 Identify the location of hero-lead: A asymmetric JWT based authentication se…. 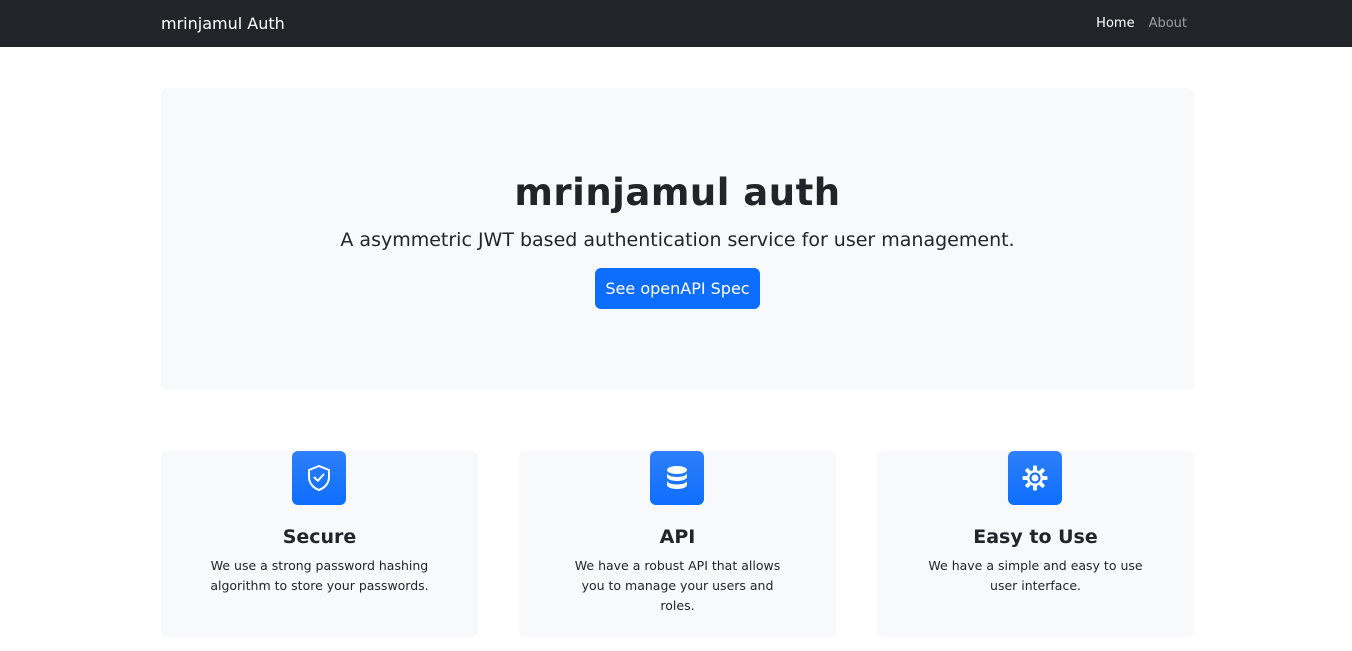
(677, 240).